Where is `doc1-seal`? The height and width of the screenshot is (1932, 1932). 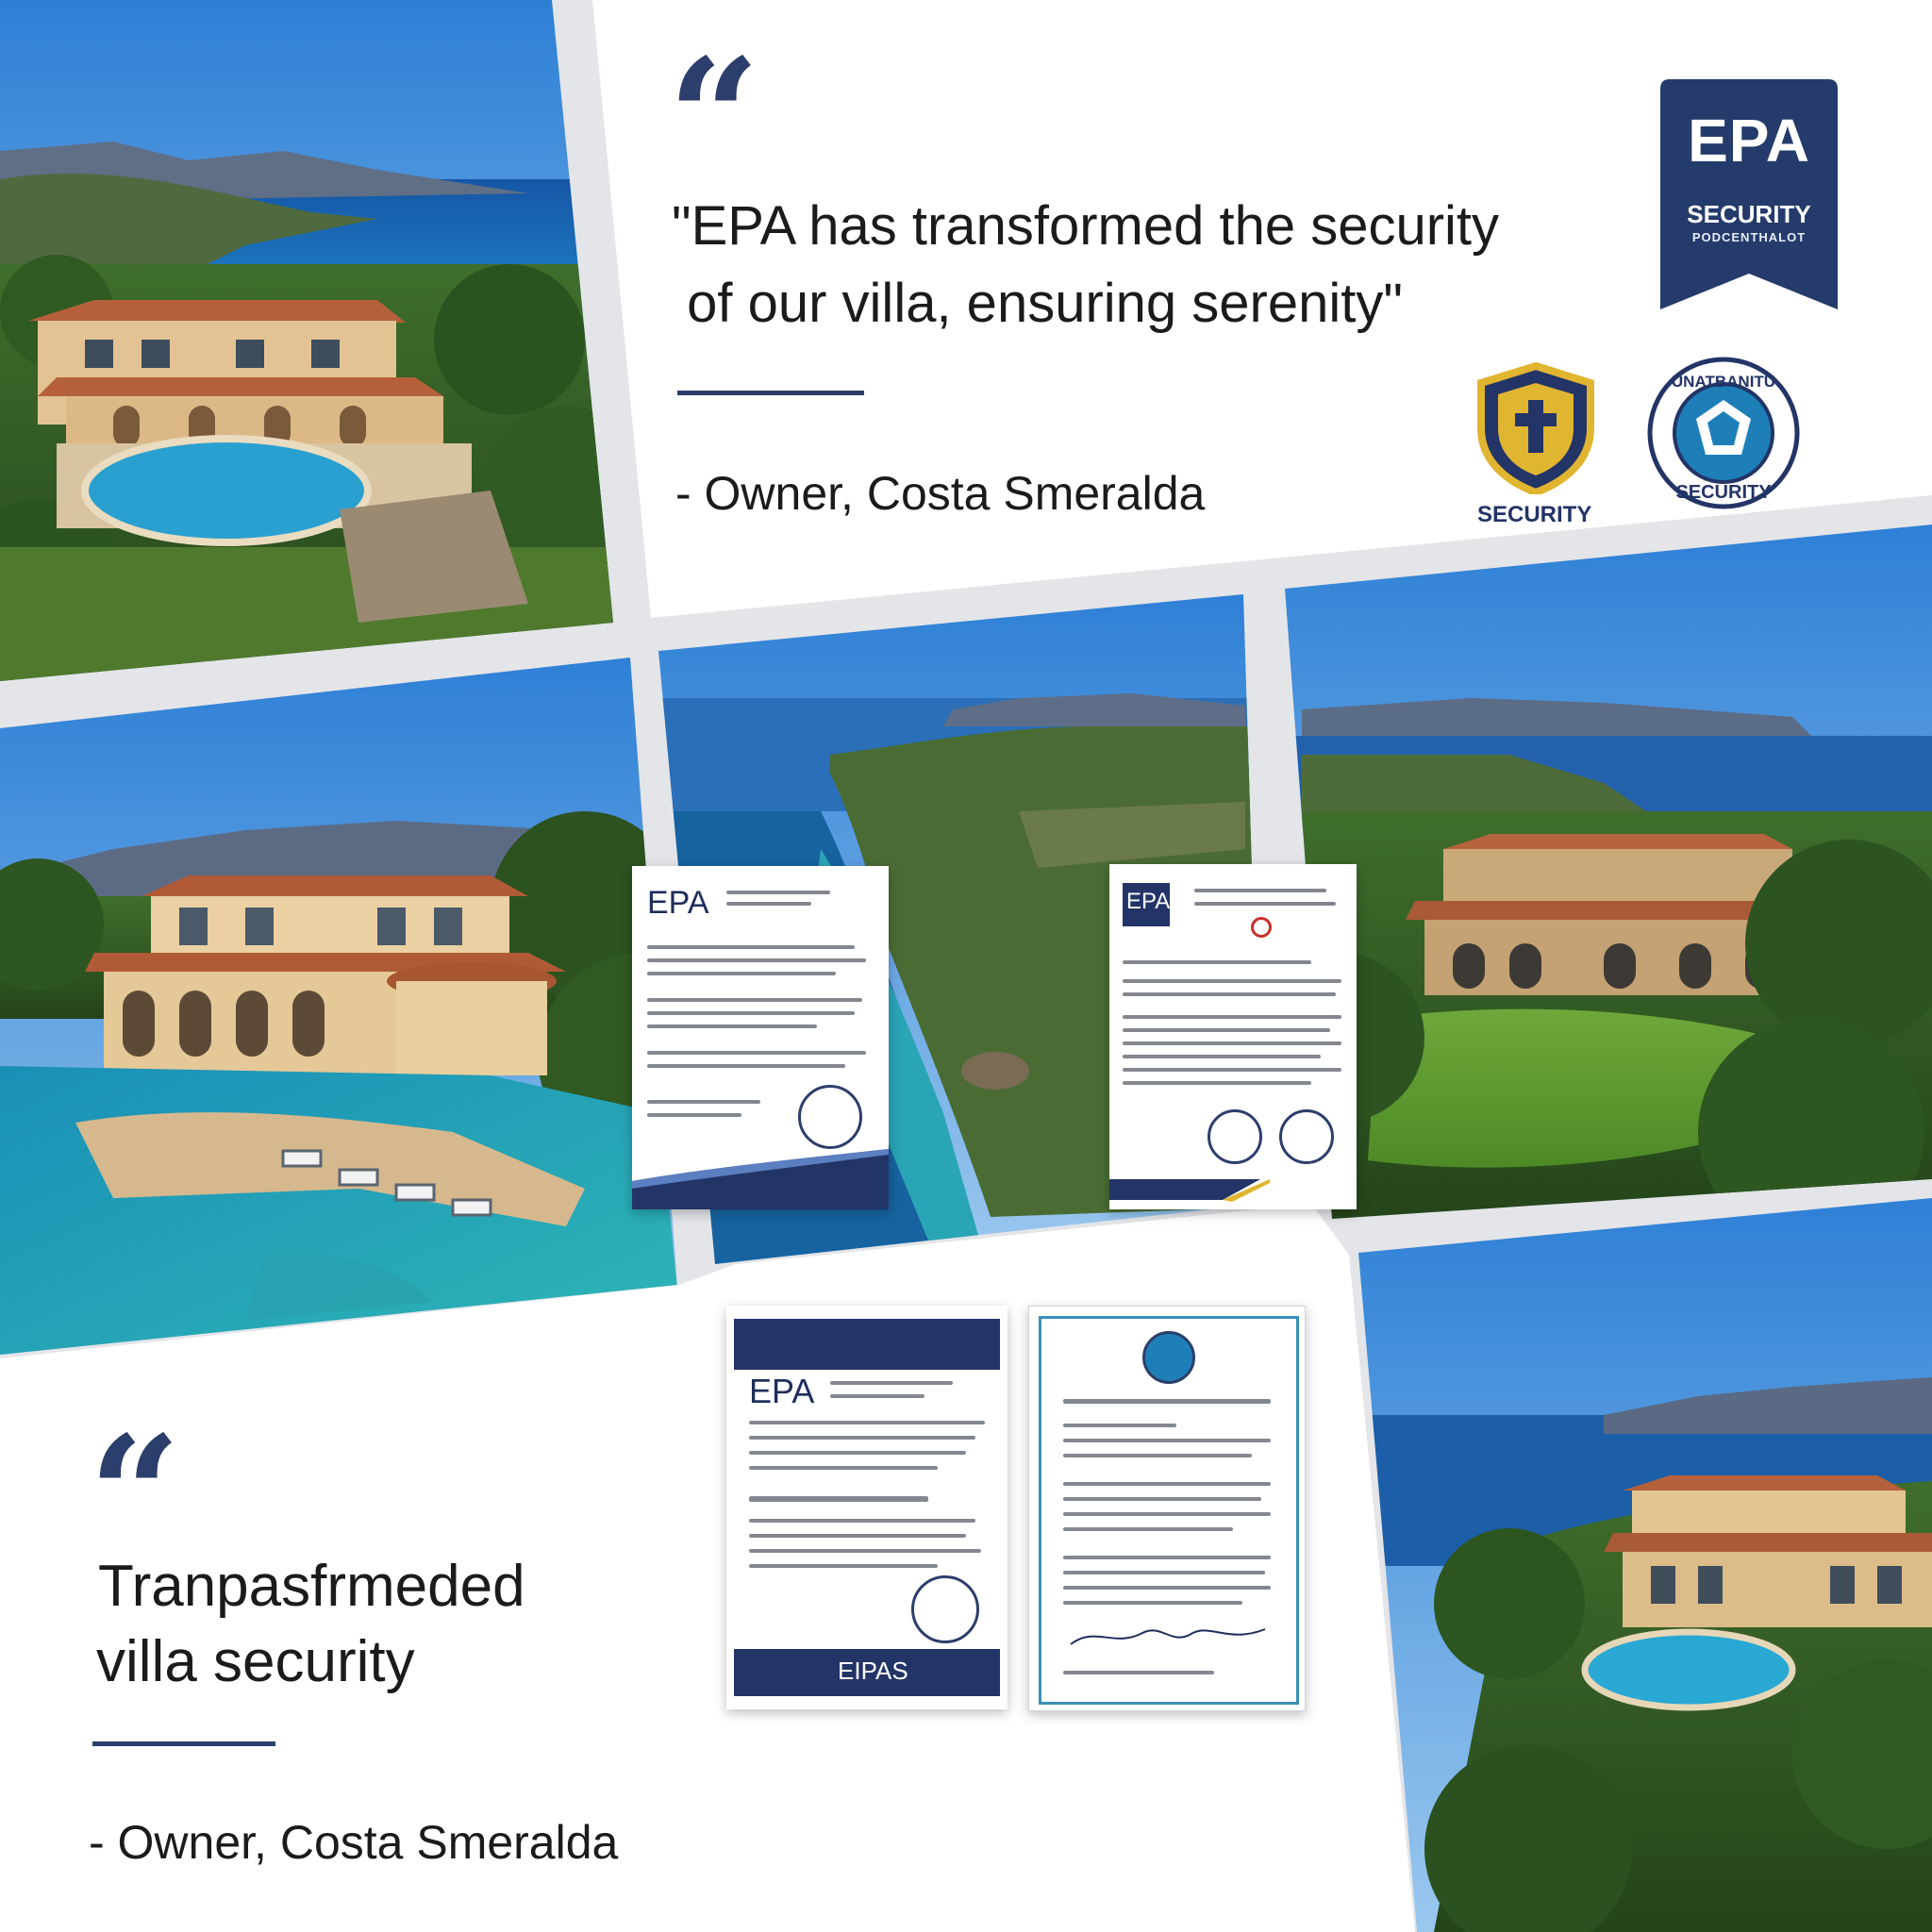 doc1-seal is located at coordinates (830, 1117).